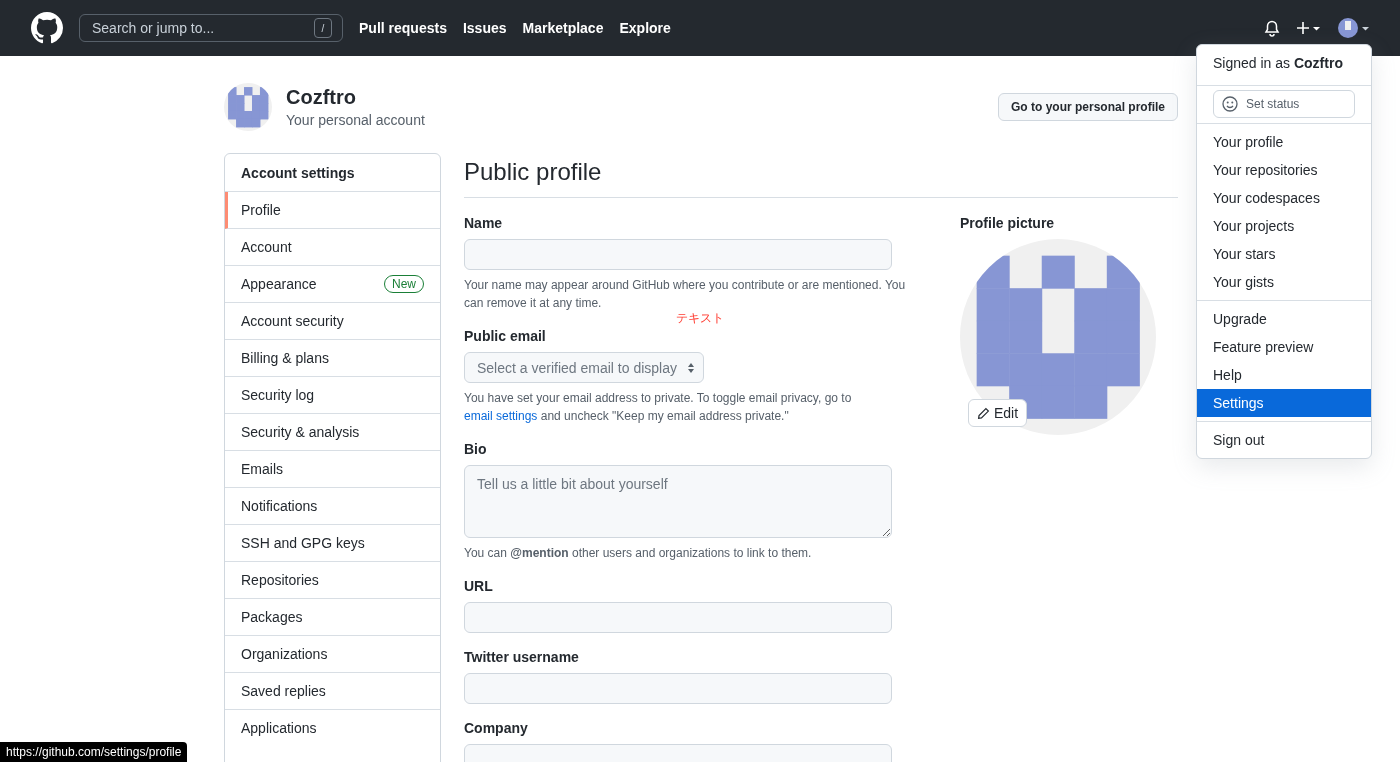  I want to click on status-bar-url: https://github.com/settings/profile, so click(94, 752).